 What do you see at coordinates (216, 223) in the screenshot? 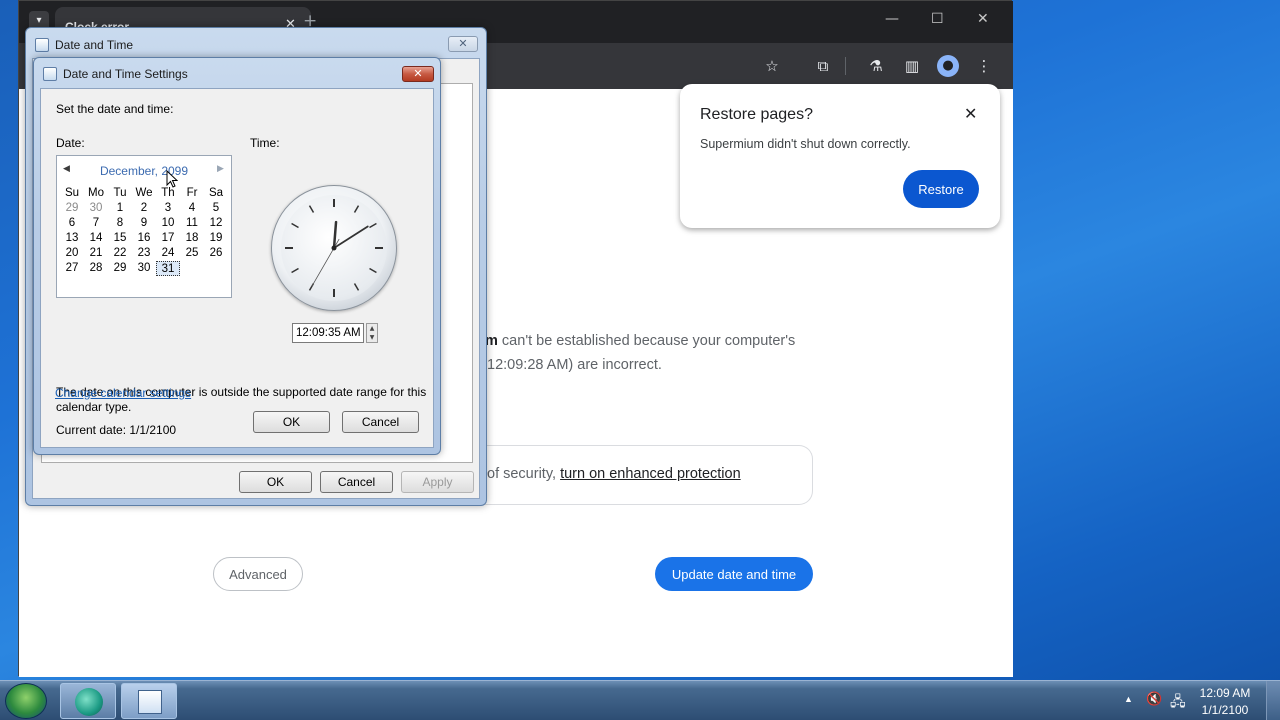
I see `calendar-day: 12` at bounding box center [216, 223].